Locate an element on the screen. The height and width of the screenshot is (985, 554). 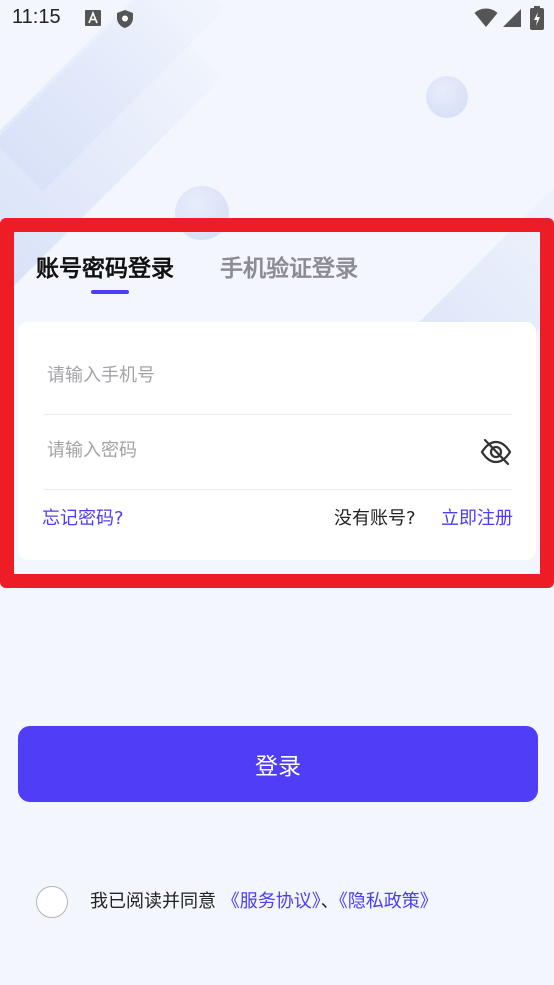
agreement-row: 我已阅读并同意 《服务协议》、《隐私政策》 is located at coordinates (264, 900).